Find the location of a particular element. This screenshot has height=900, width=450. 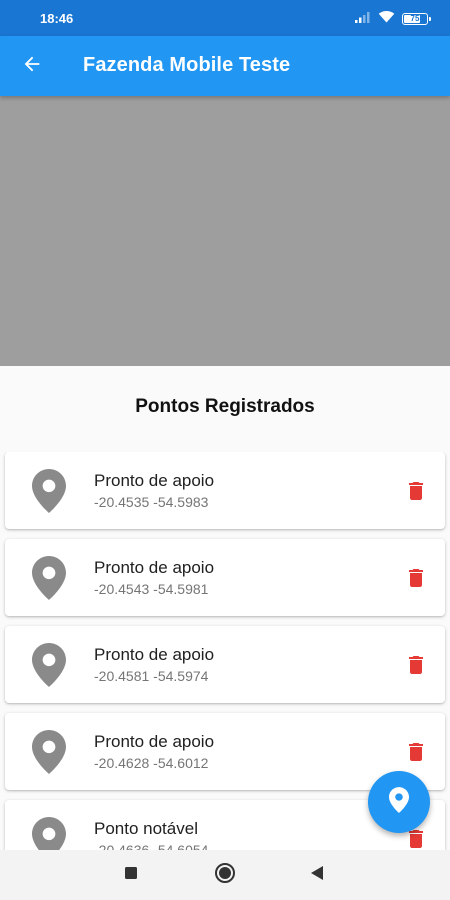

add-location-icon is located at coordinates (399, 802).